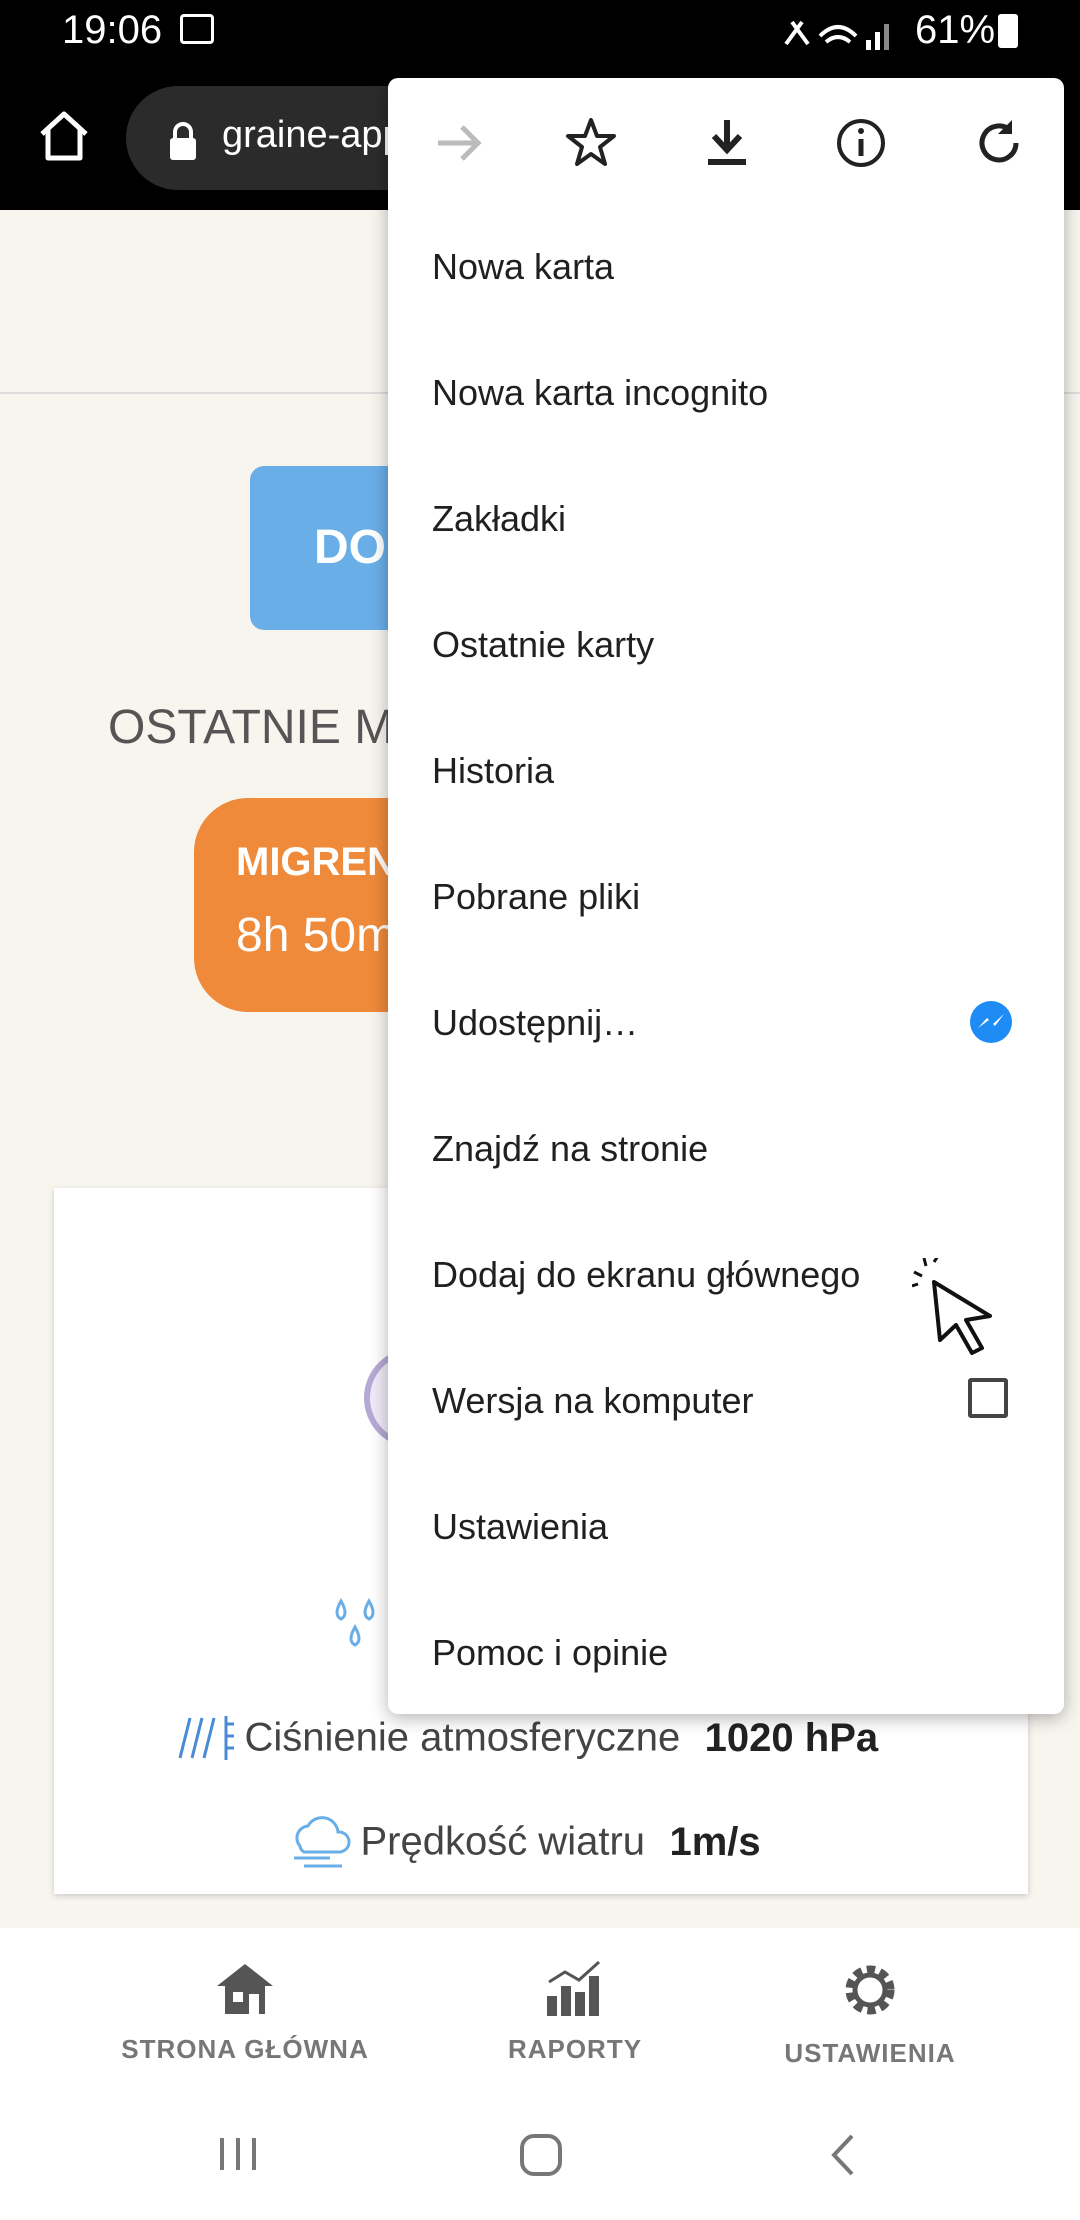 The height and width of the screenshot is (2220, 1080). What do you see at coordinates (988, 1398) in the screenshot?
I see `desktop-site-checkbox` at bounding box center [988, 1398].